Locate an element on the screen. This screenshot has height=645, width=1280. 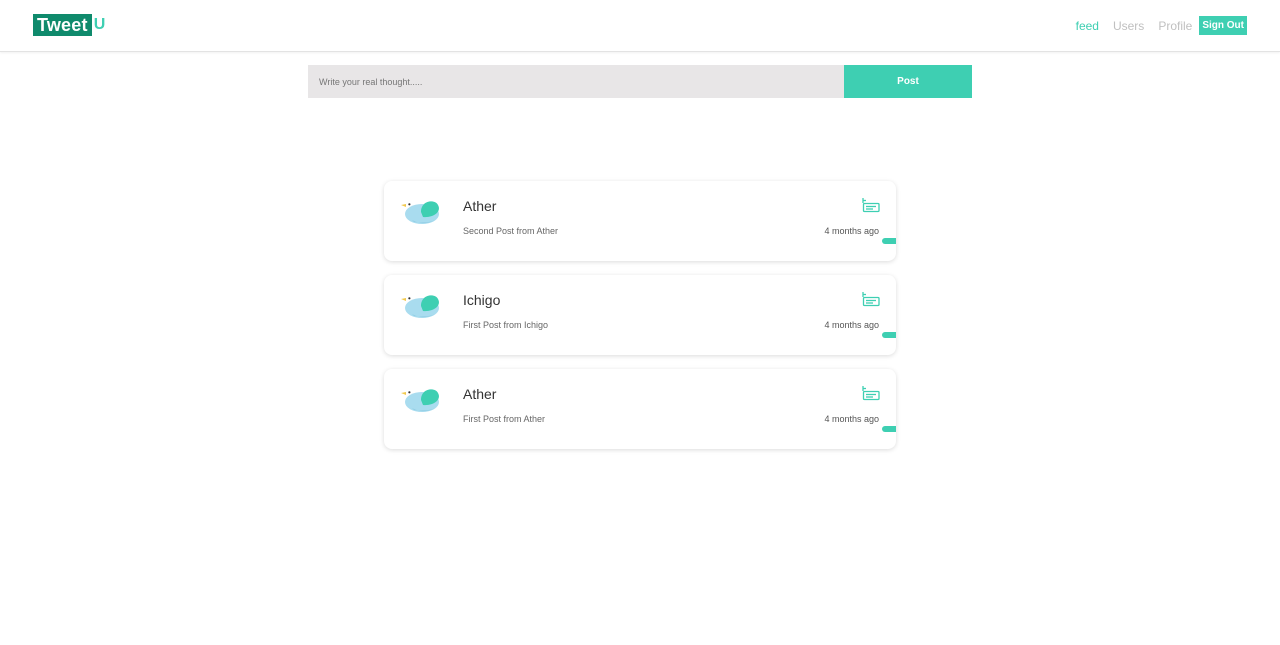
post-content: First Post from Ather is located at coordinates (504, 419).